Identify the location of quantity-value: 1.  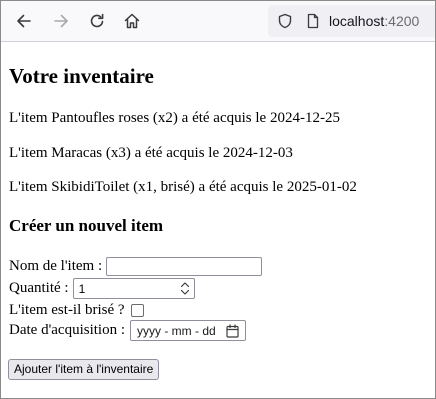
(82, 288).